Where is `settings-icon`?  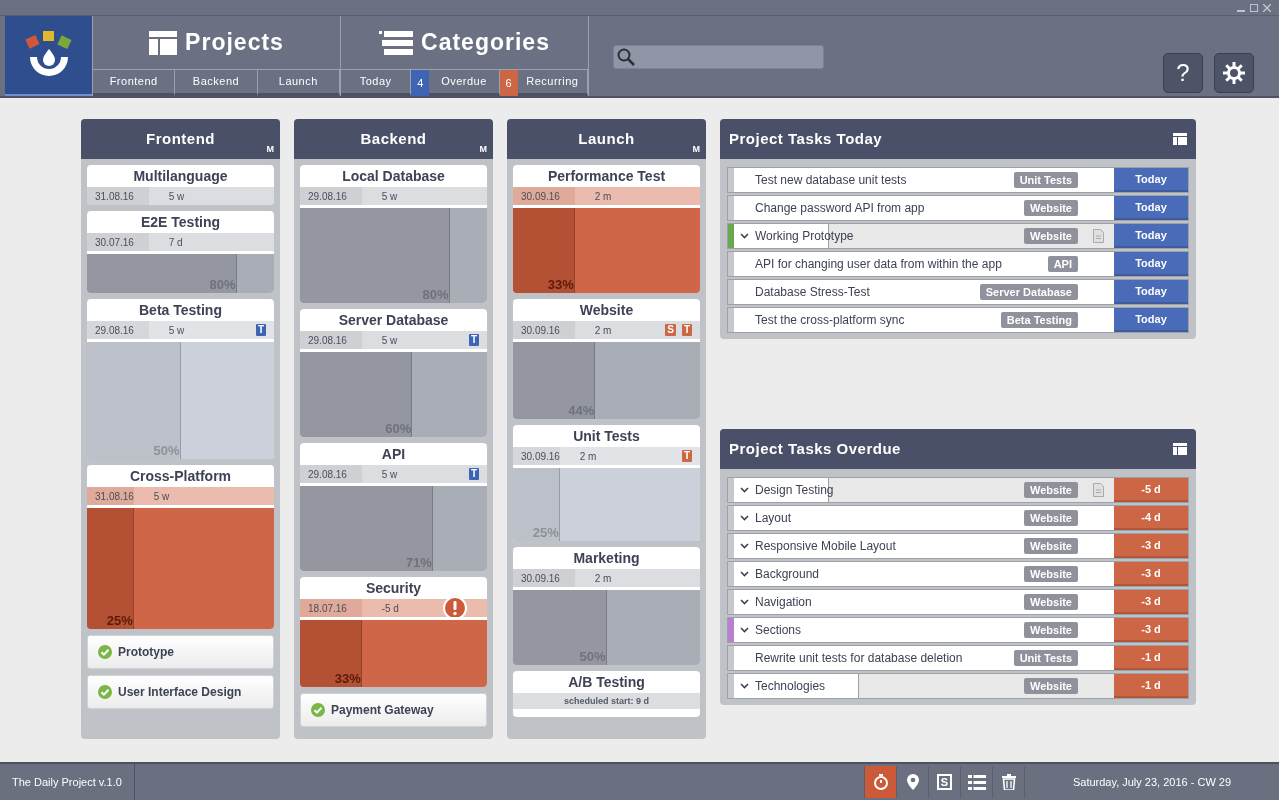
settings-icon is located at coordinates (1234, 73).